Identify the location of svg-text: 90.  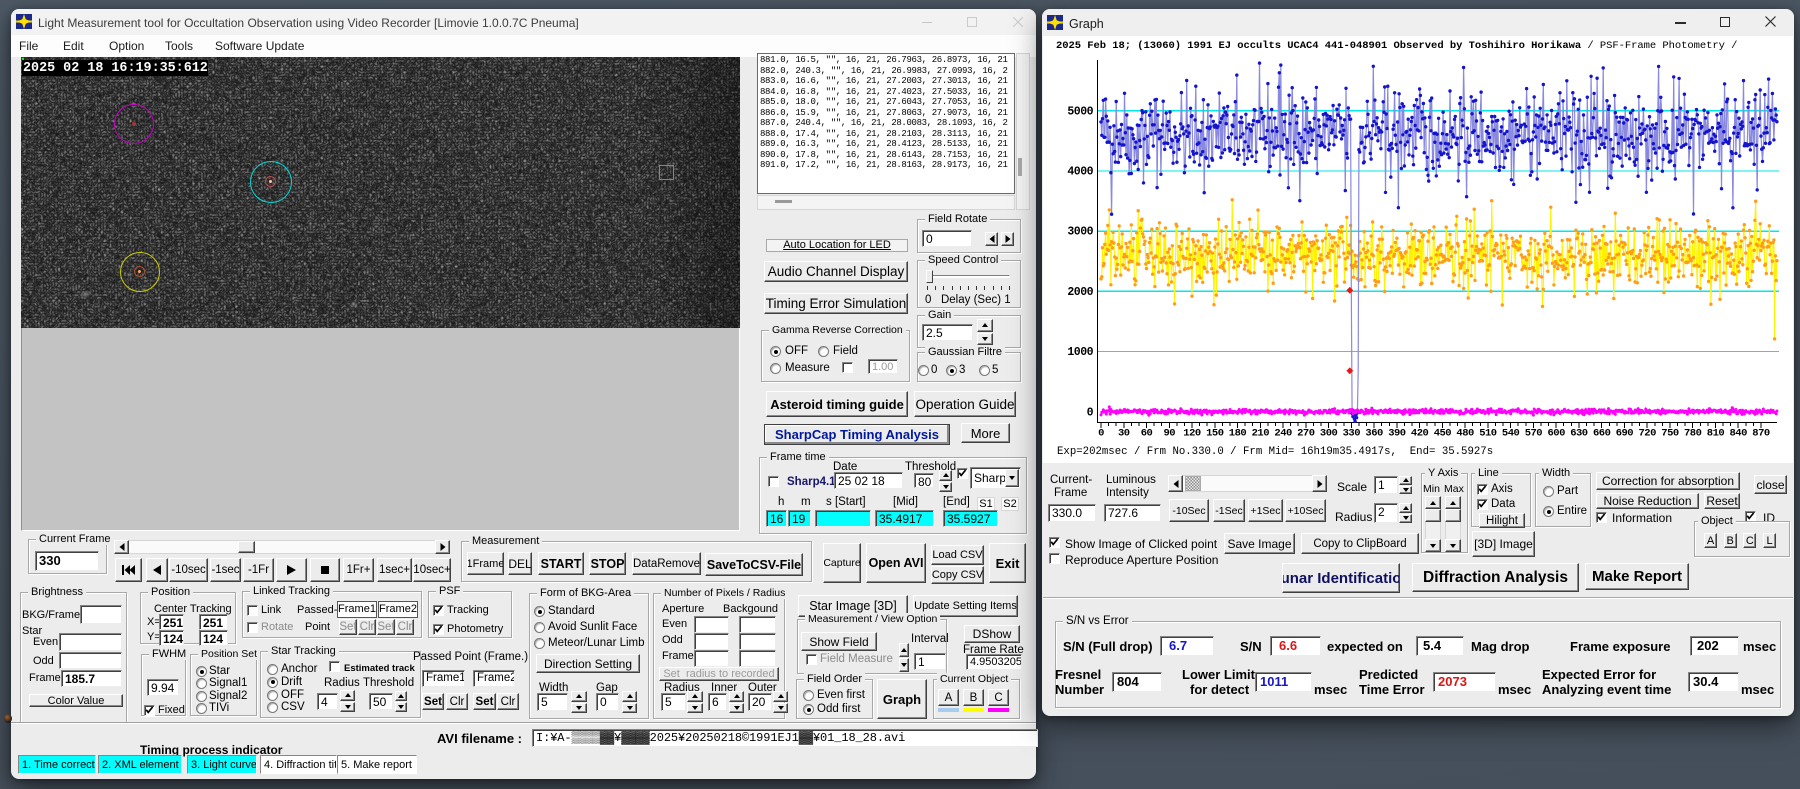
(1169, 434).